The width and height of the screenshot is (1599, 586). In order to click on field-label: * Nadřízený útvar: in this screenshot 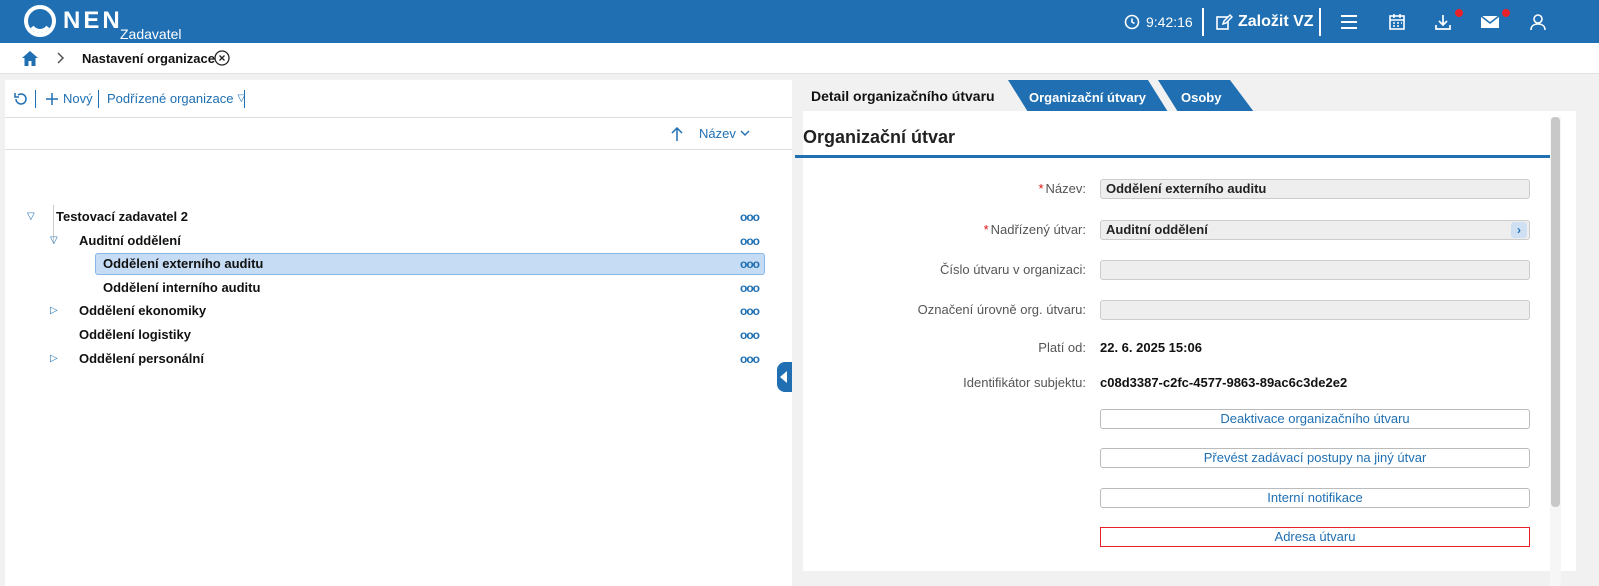, I will do `click(1035, 229)`.